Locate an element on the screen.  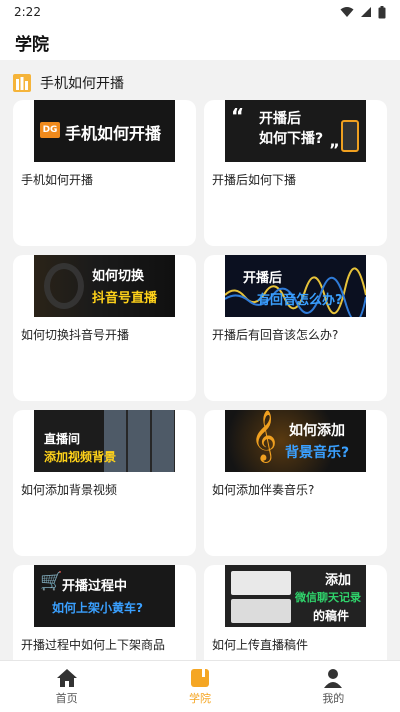
lesson-card: DG 手机如何开播 手机如何开播 is located at coordinates (104, 173).